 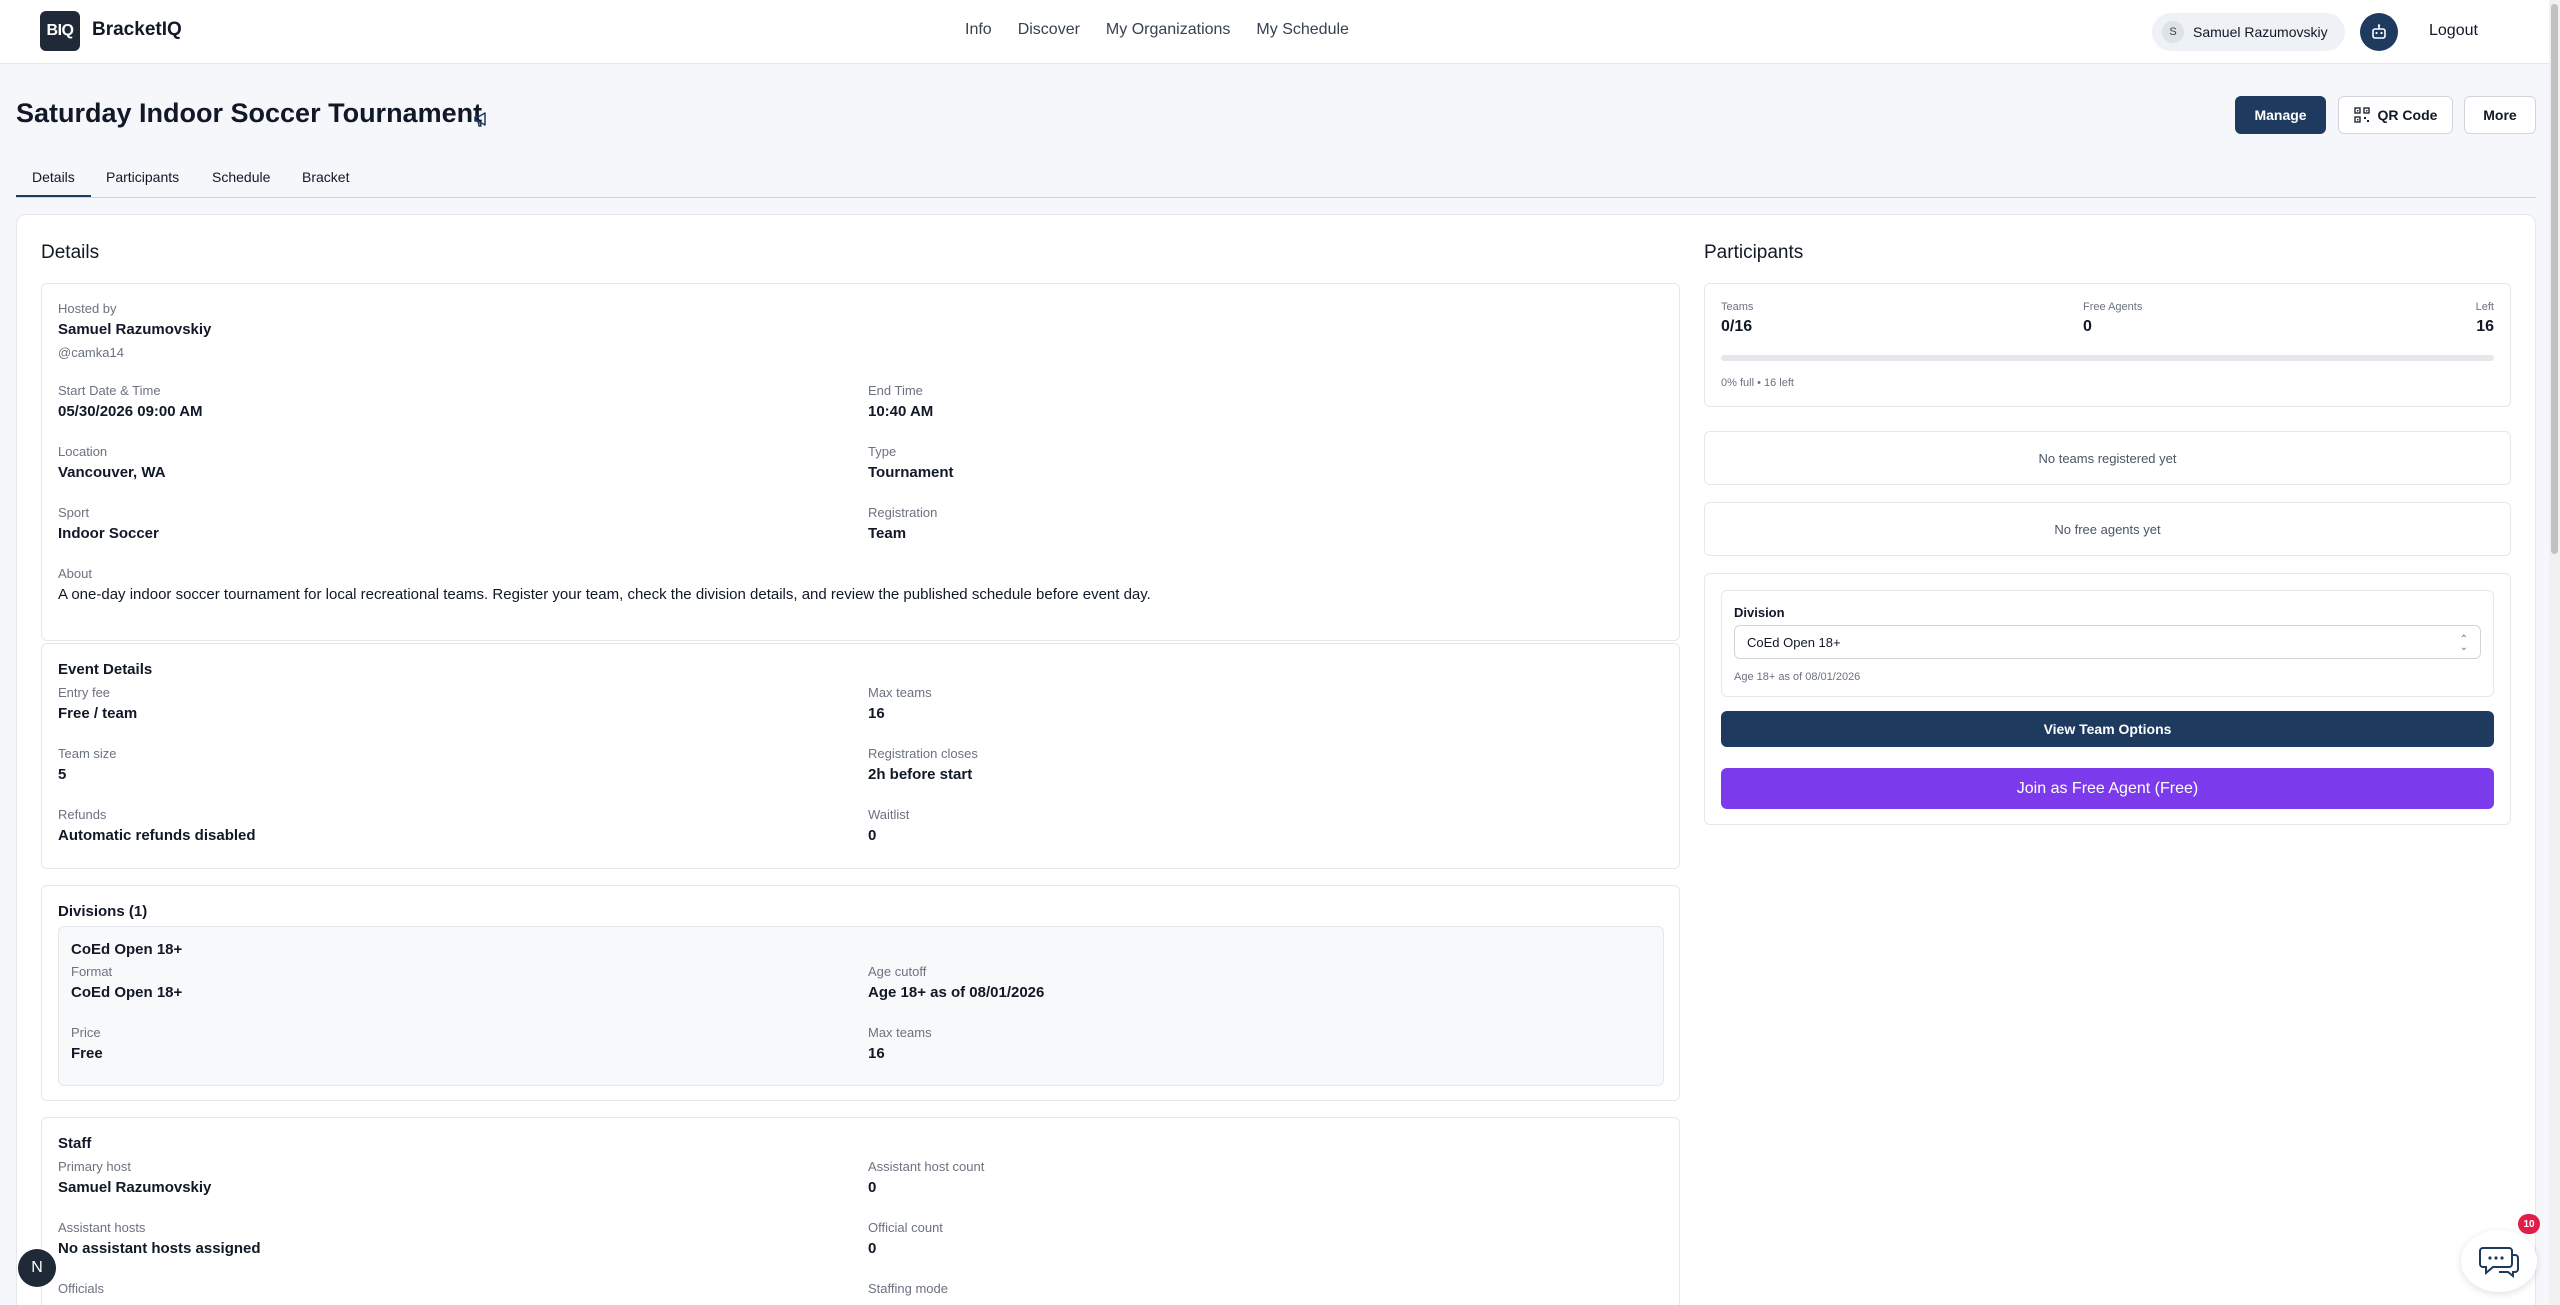 I want to click on refunds-label: Refunds, so click(x=82, y=814).